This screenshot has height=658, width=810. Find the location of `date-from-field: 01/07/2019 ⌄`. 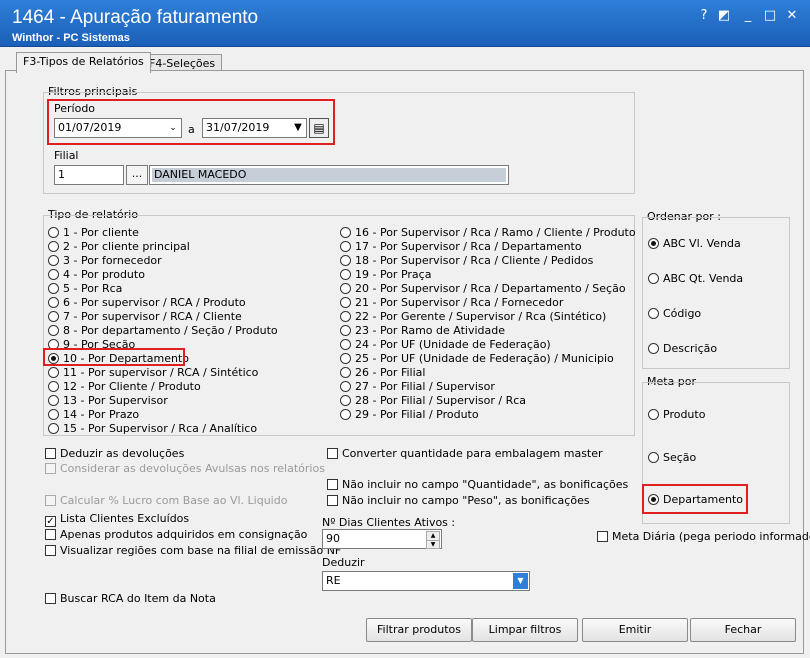

date-from-field: 01/07/2019 ⌄ is located at coordinates (118, 128).